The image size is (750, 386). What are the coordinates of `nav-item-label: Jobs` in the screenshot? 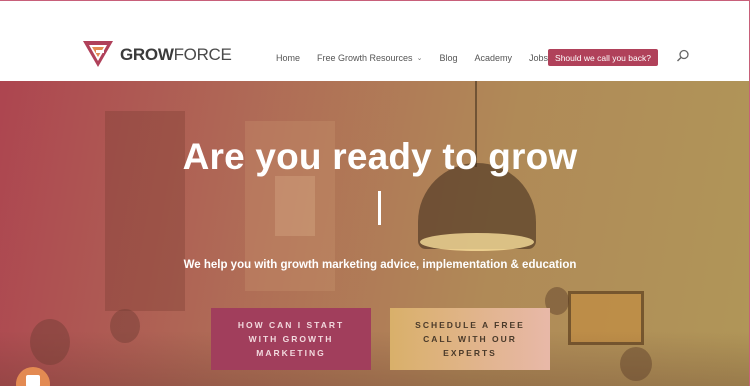 It's located at (538, 58).